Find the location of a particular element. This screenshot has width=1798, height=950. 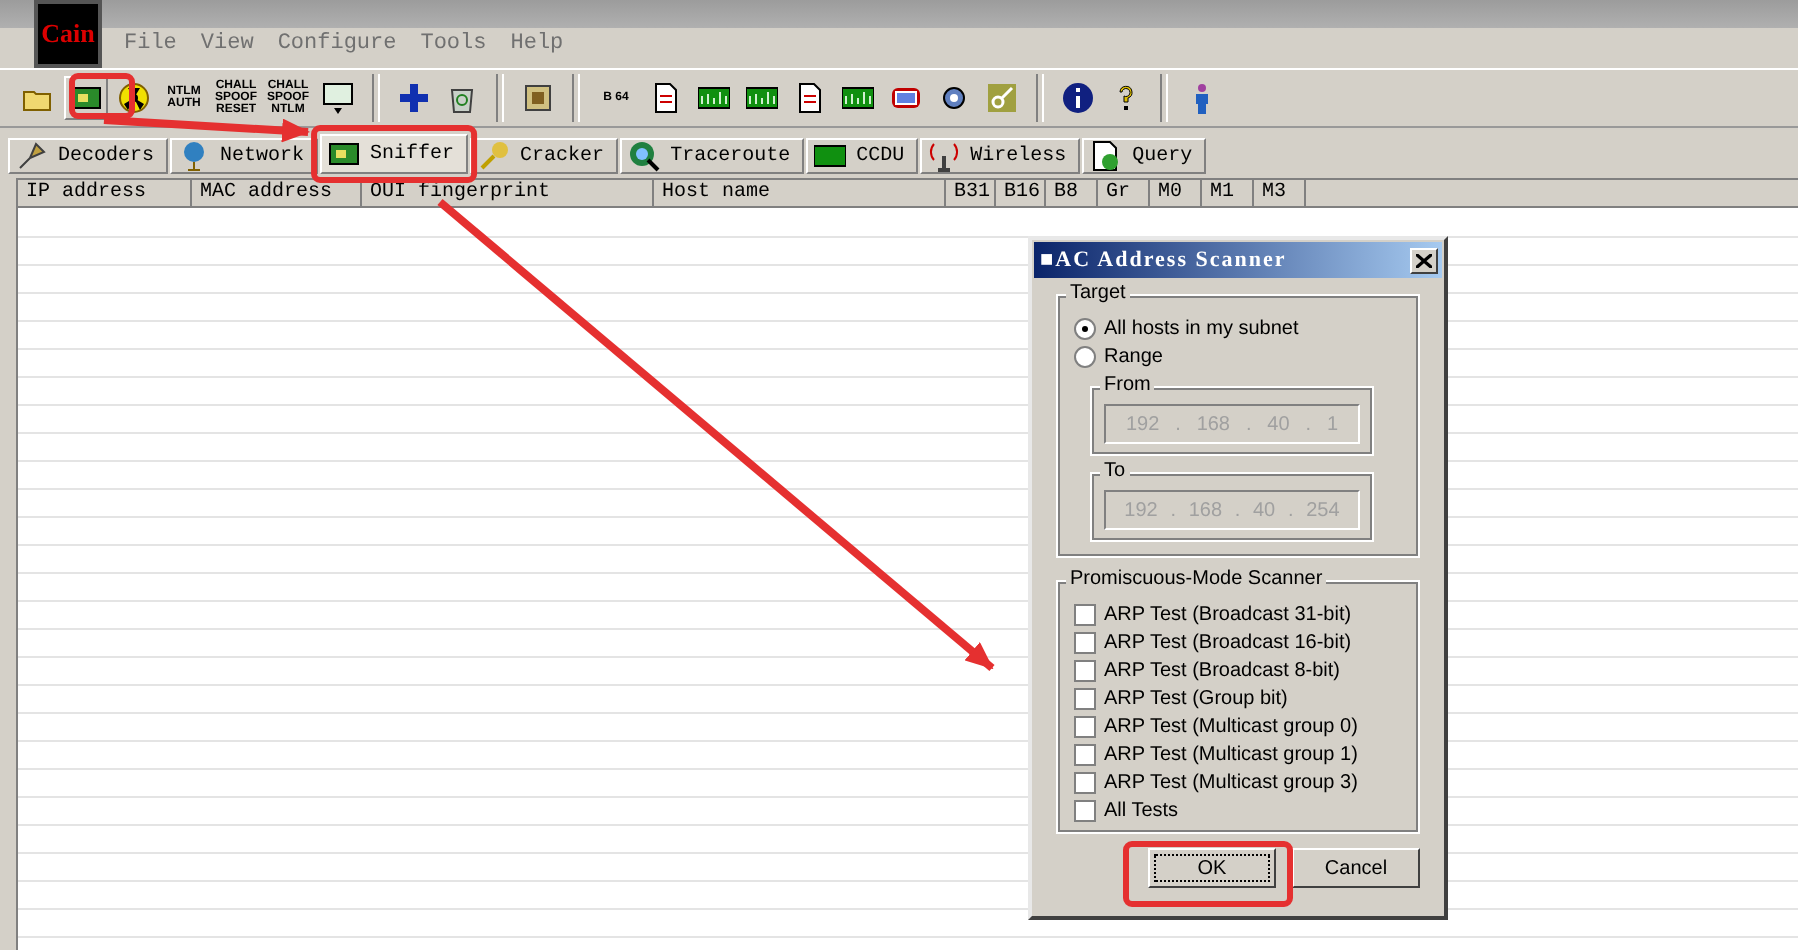

tab: Traceroute is located at coordinates (712, 156).